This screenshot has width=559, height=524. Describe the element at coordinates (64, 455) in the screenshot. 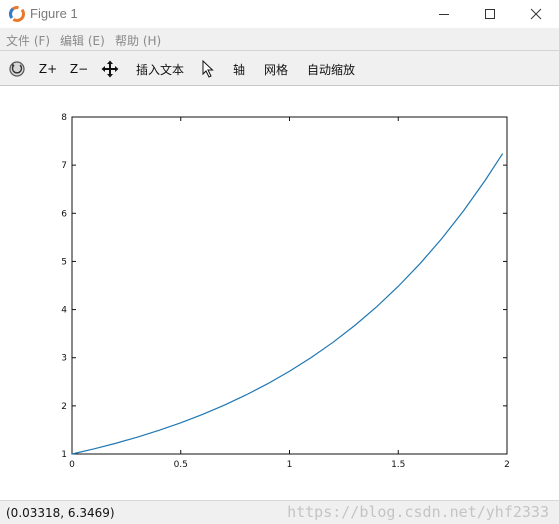

I see `y-tick-label: 1` at that location.